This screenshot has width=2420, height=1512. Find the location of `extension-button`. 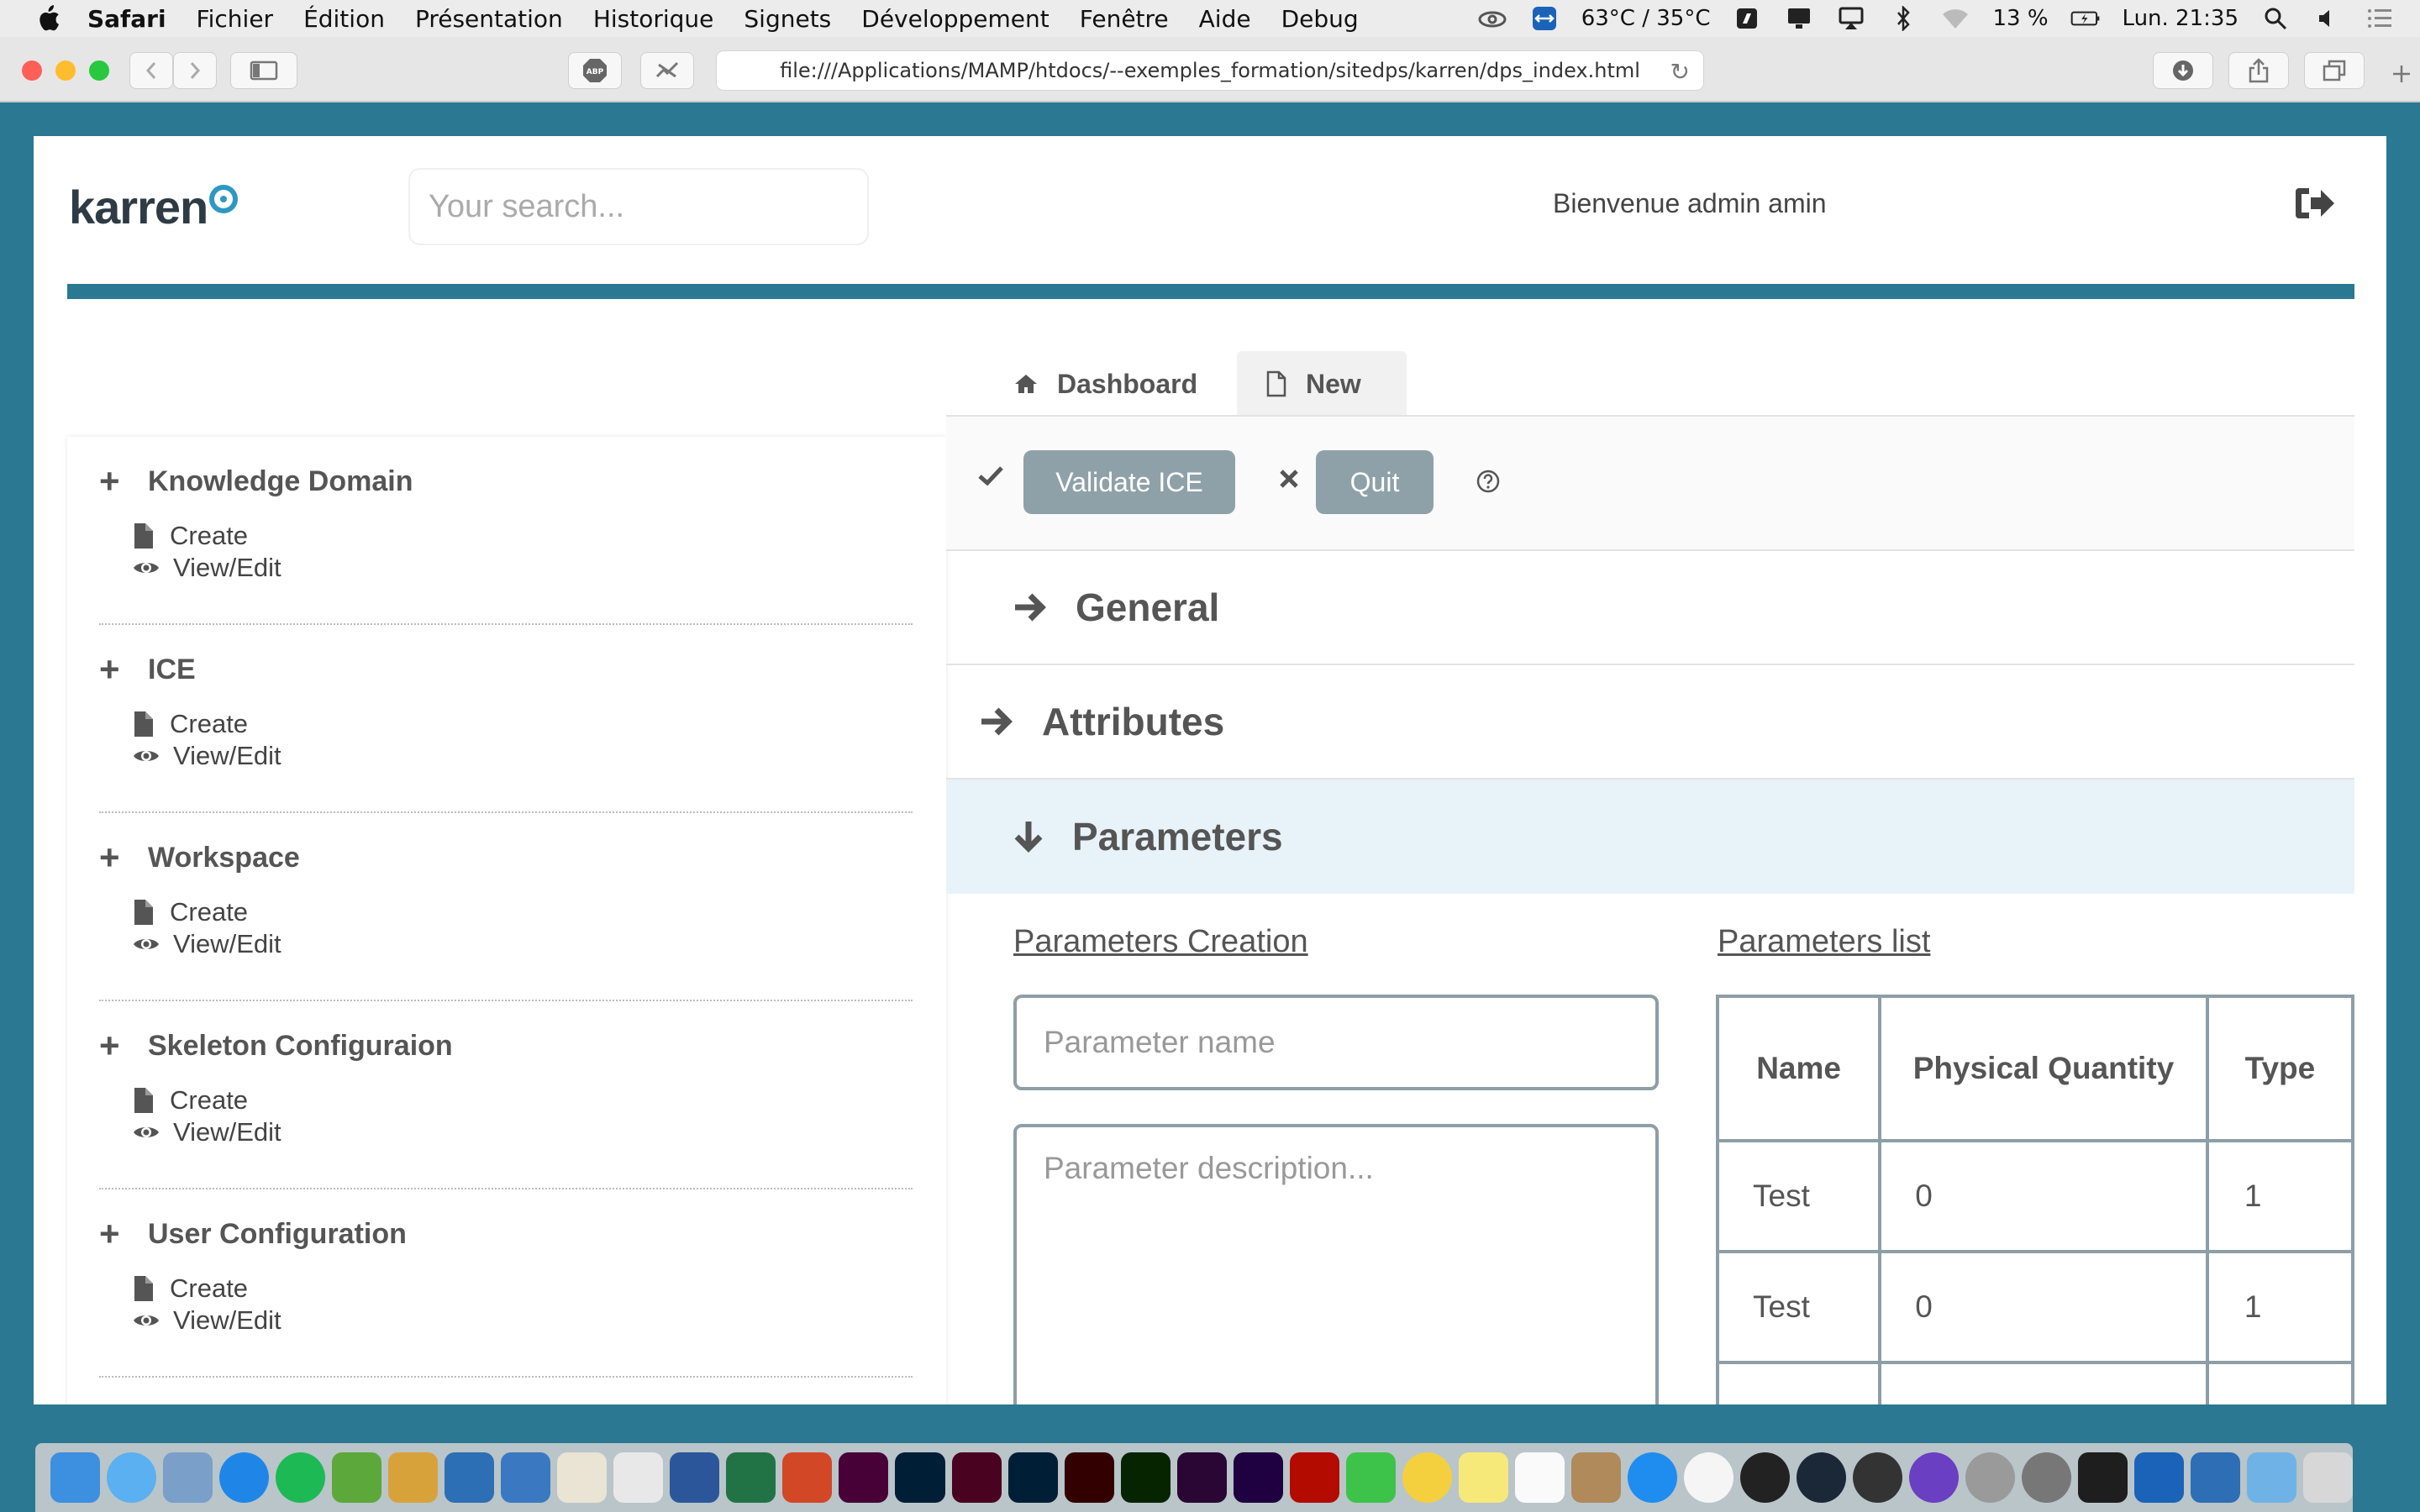

extension-button is located at coordinates (667, 70).